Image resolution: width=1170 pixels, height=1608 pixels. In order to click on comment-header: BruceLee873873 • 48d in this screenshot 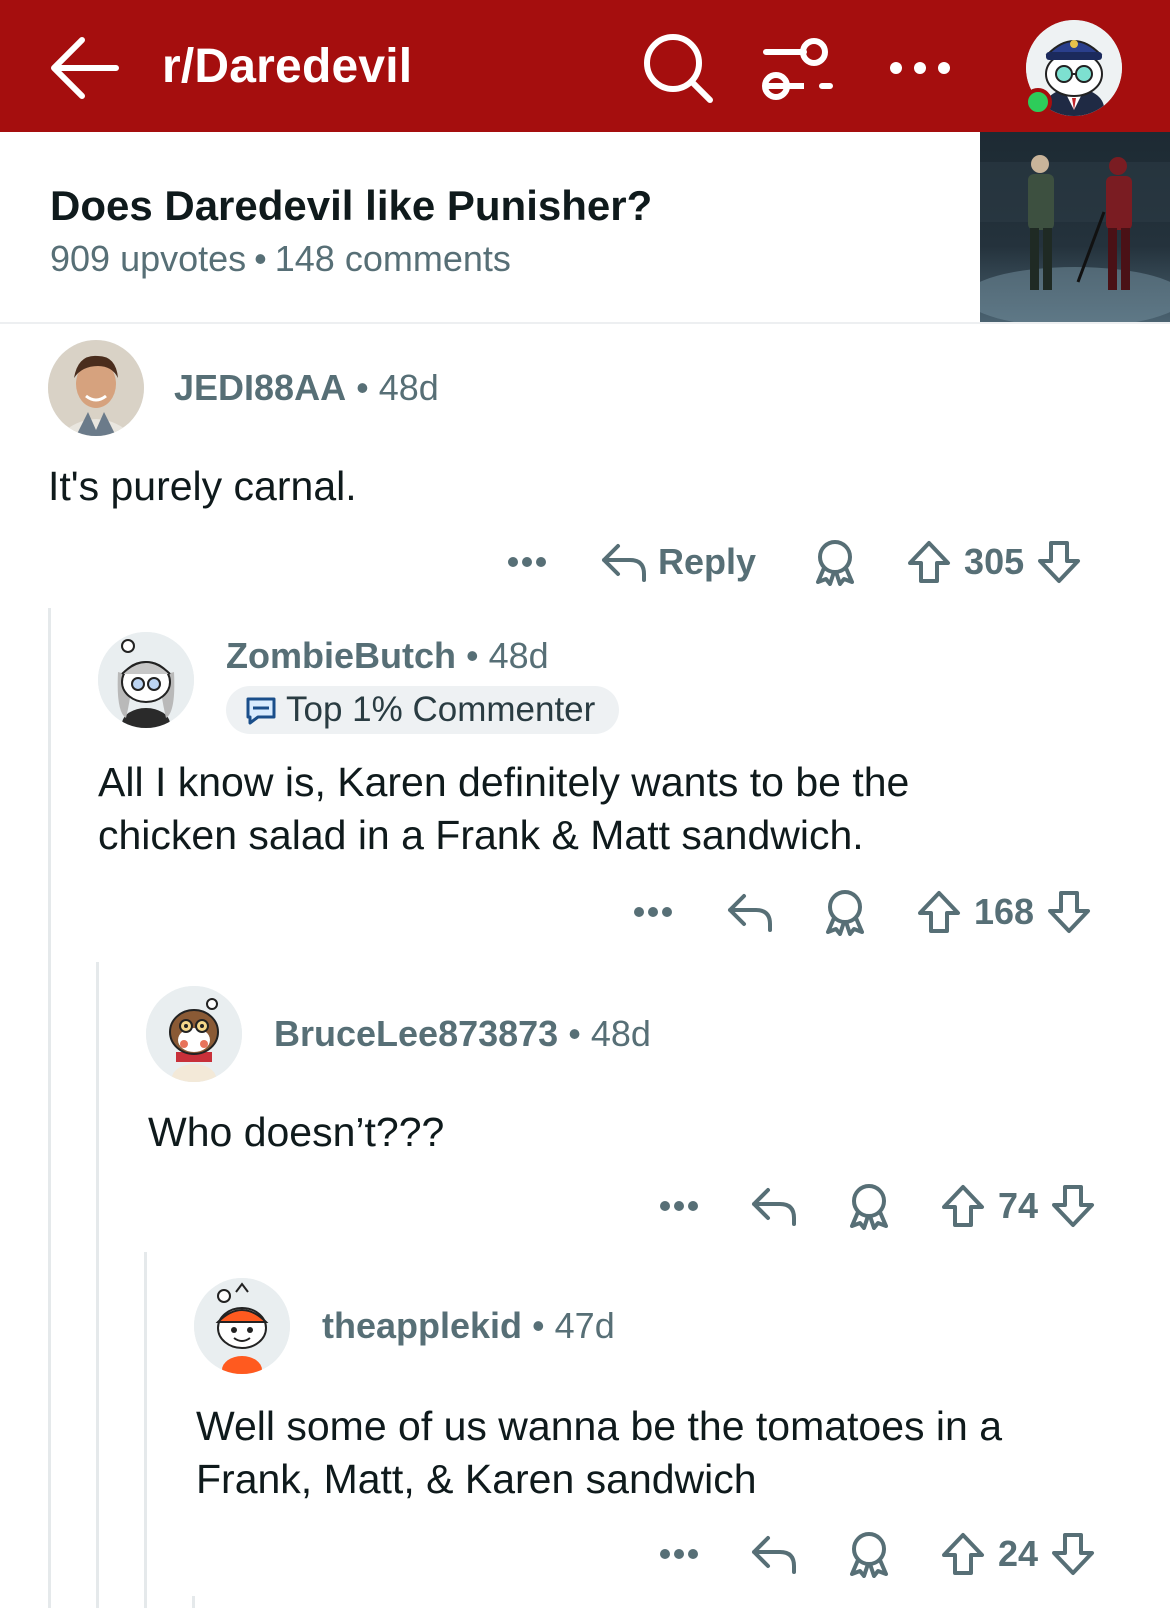, I will do `click(462, 1034)`.